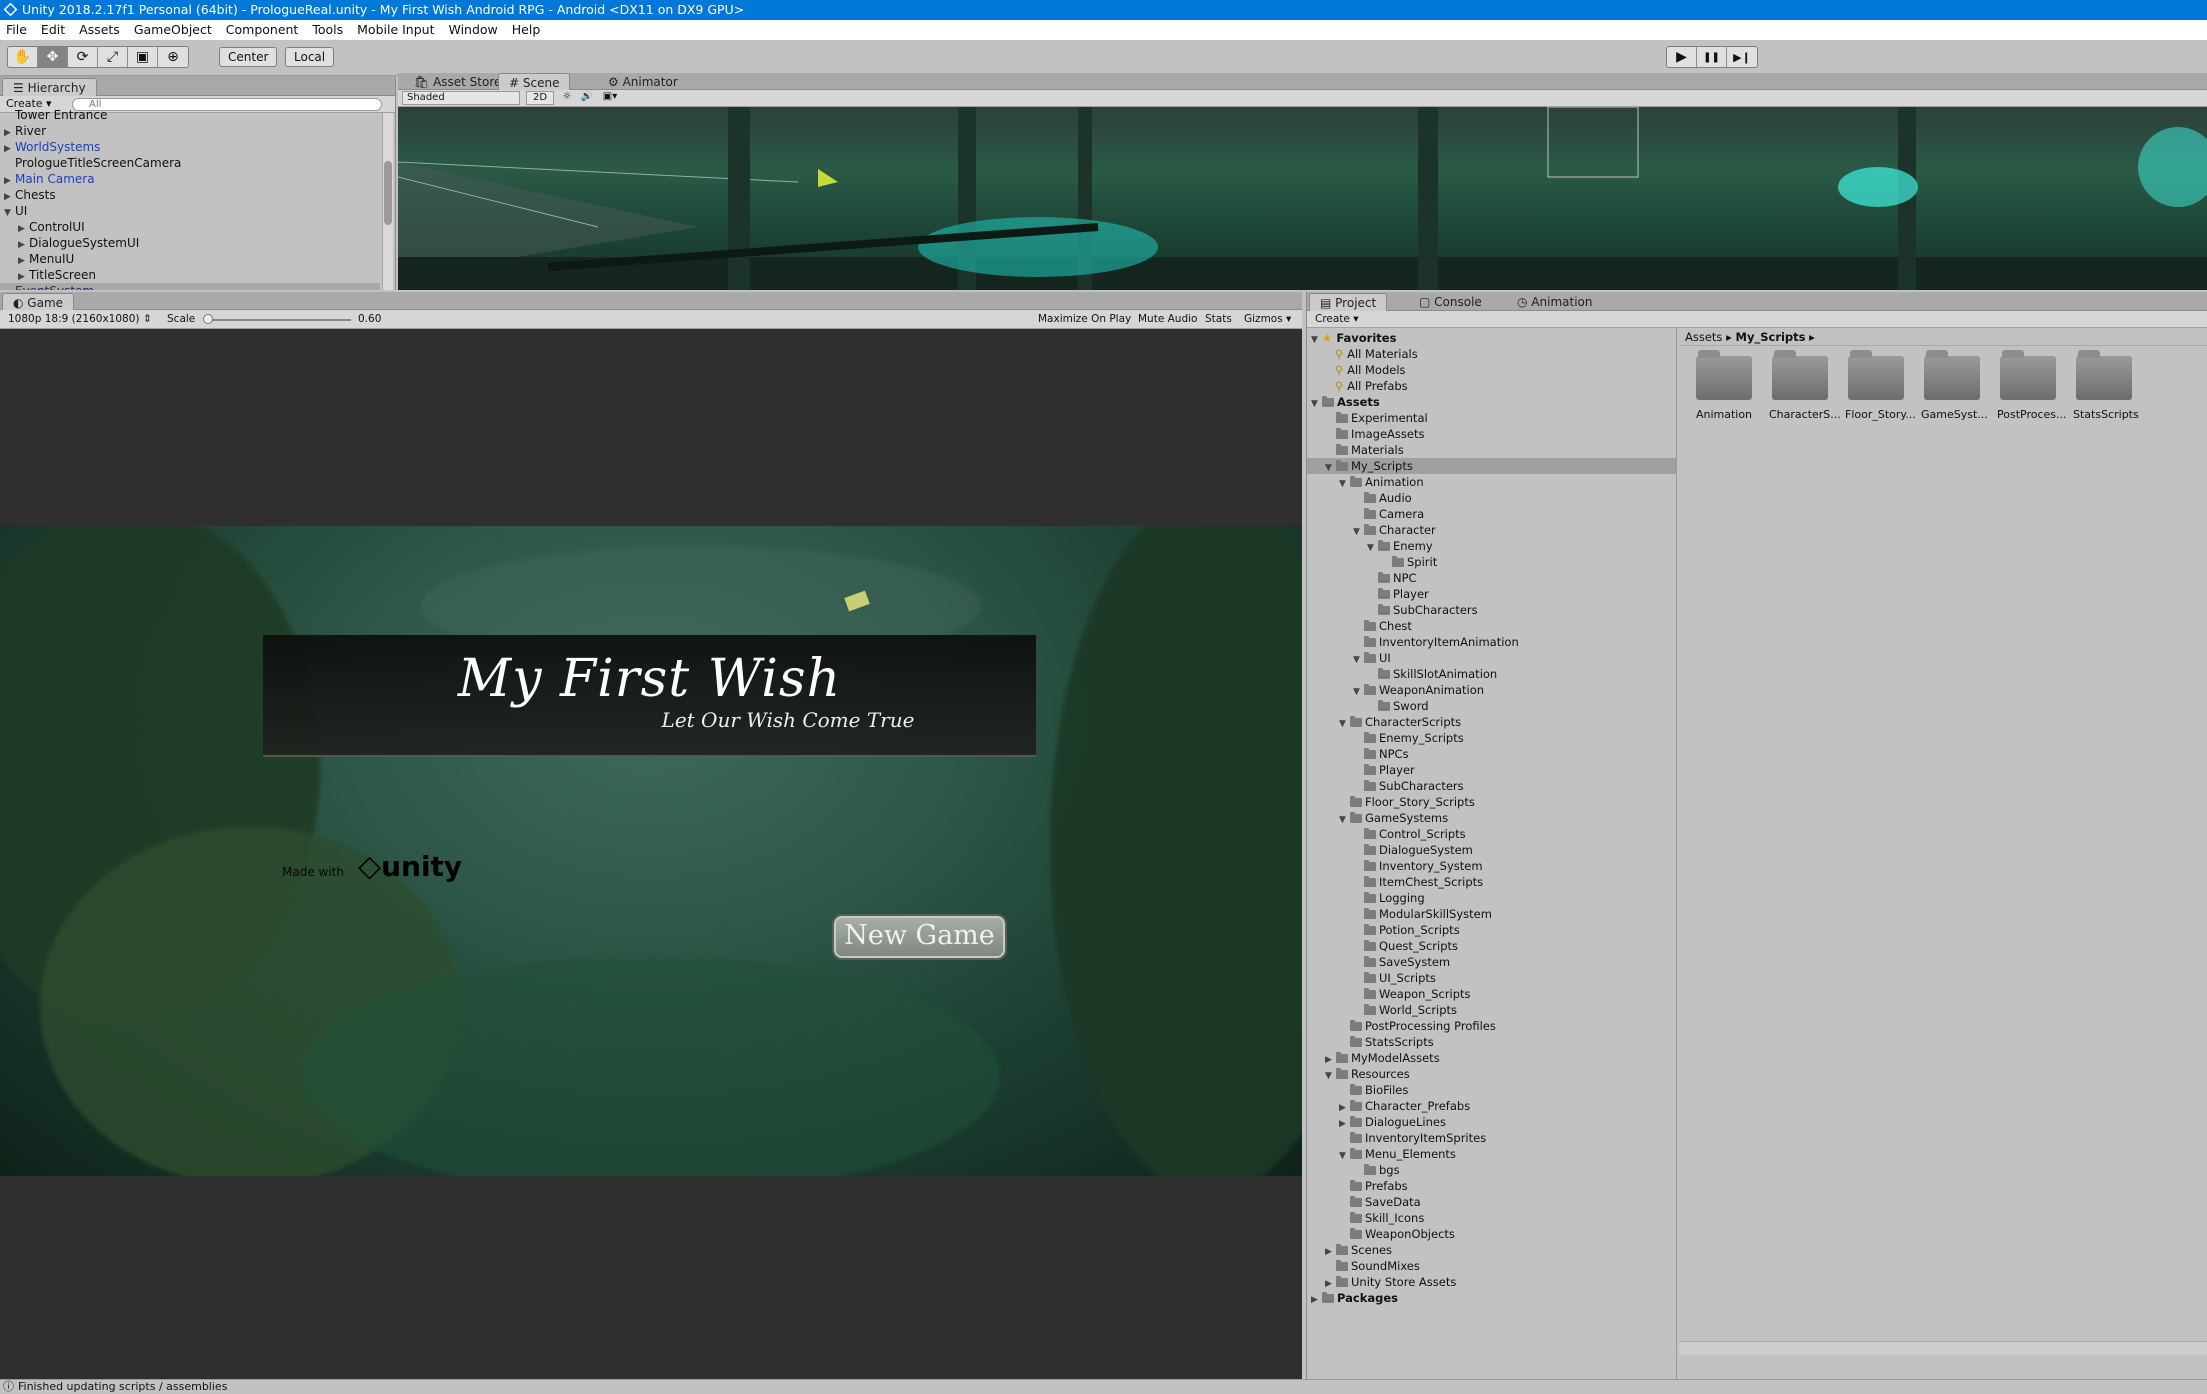 The width and height of the screenshot is (2207, 1394). I want to click on tab-game: ◐ Game, so click(38, 302).